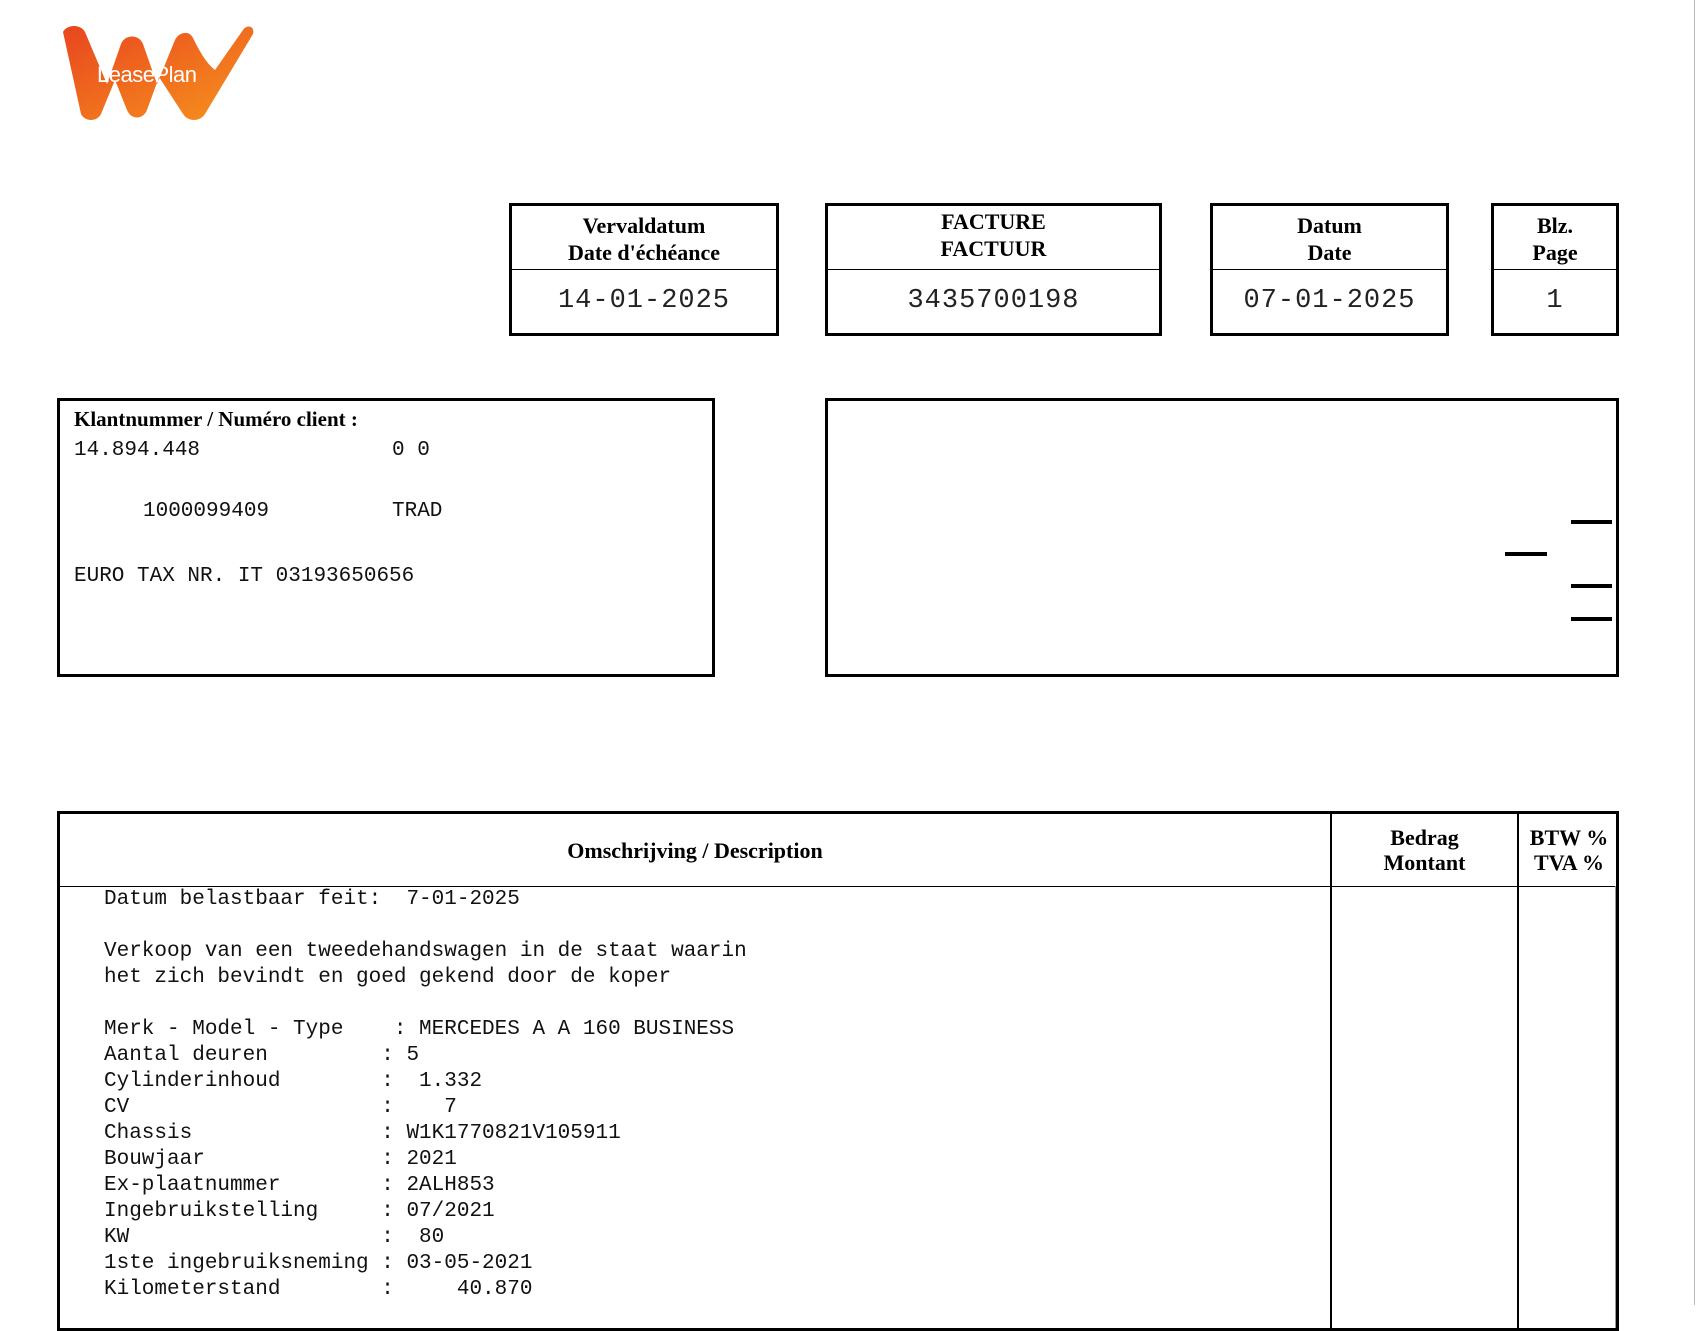  I want to click on client-type: TRAD, so click(417, 511).